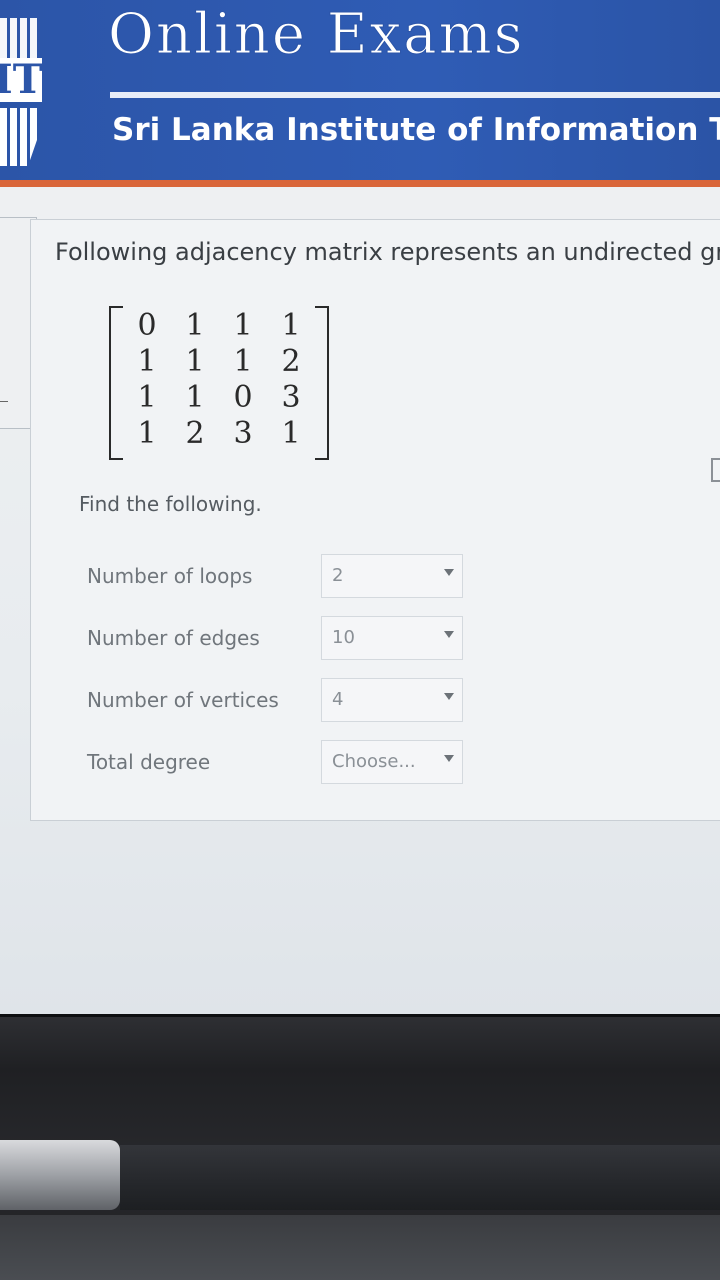  Describe the element at coordinates (170, 504) in the screenshot. I see `instruction-text: Find the following.` at that location.